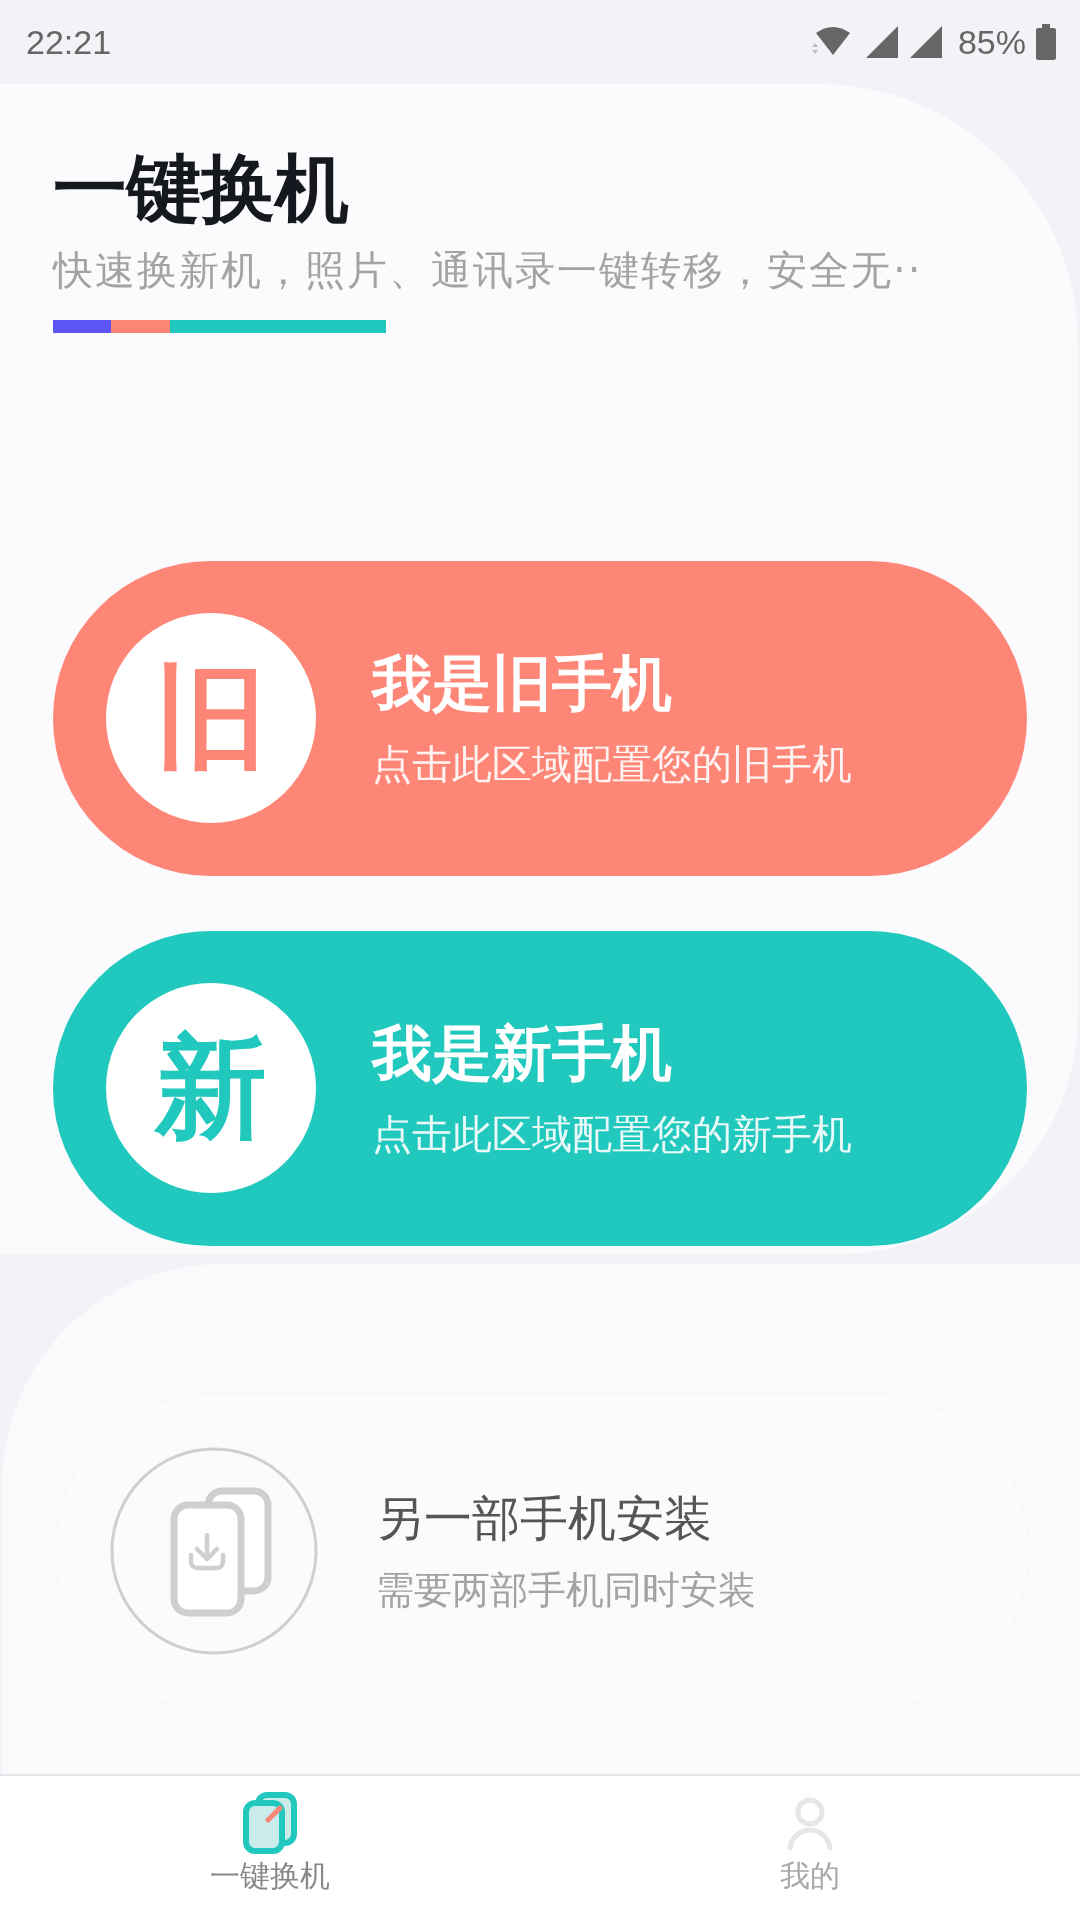 This screenshot has width=1080, height=1920. What do you see at coordinates (522, 1054) in the screenshot?
I see `card-title: 我是新手机` at bounding box center [522, 1054].